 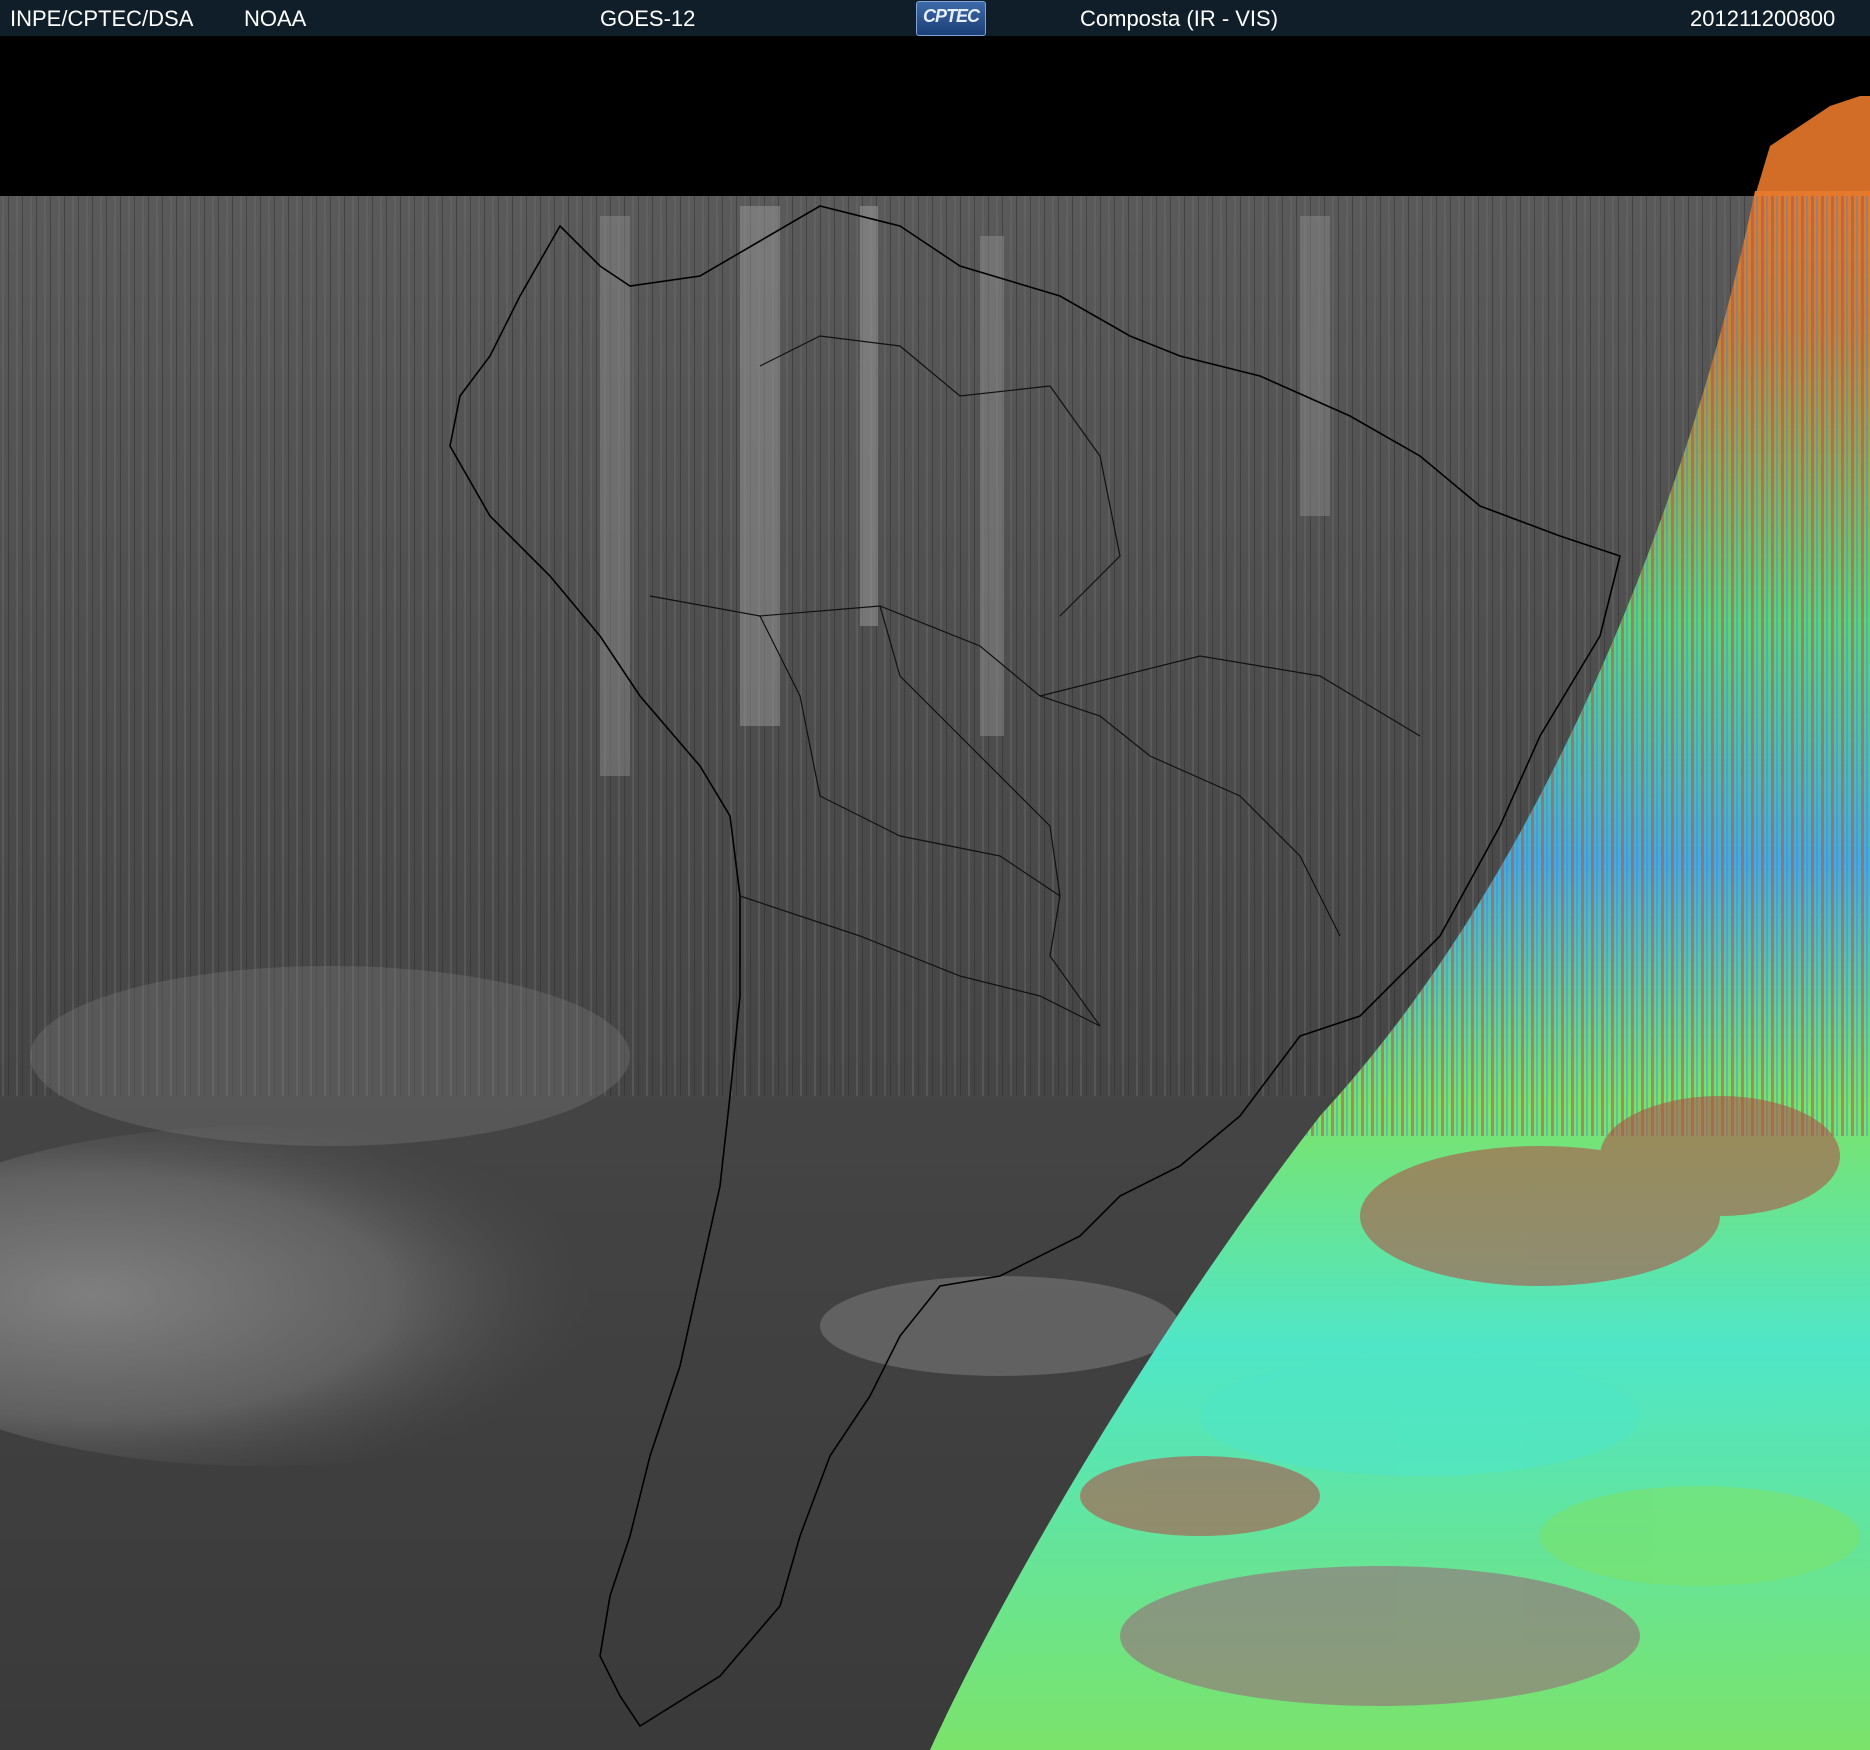 I want to click on cptec-logo: CPTEC, so click(x=951, y=18).